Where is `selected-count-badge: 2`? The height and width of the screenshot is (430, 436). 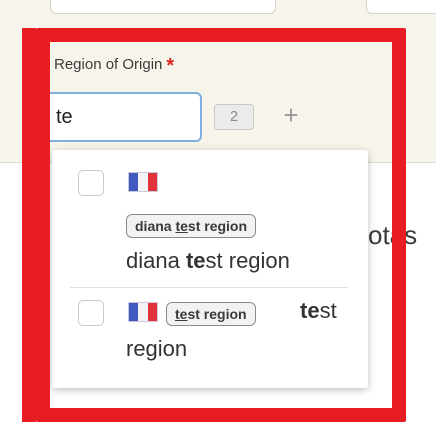
selected-count-badge: 2 is located at coordinates (234, 117).